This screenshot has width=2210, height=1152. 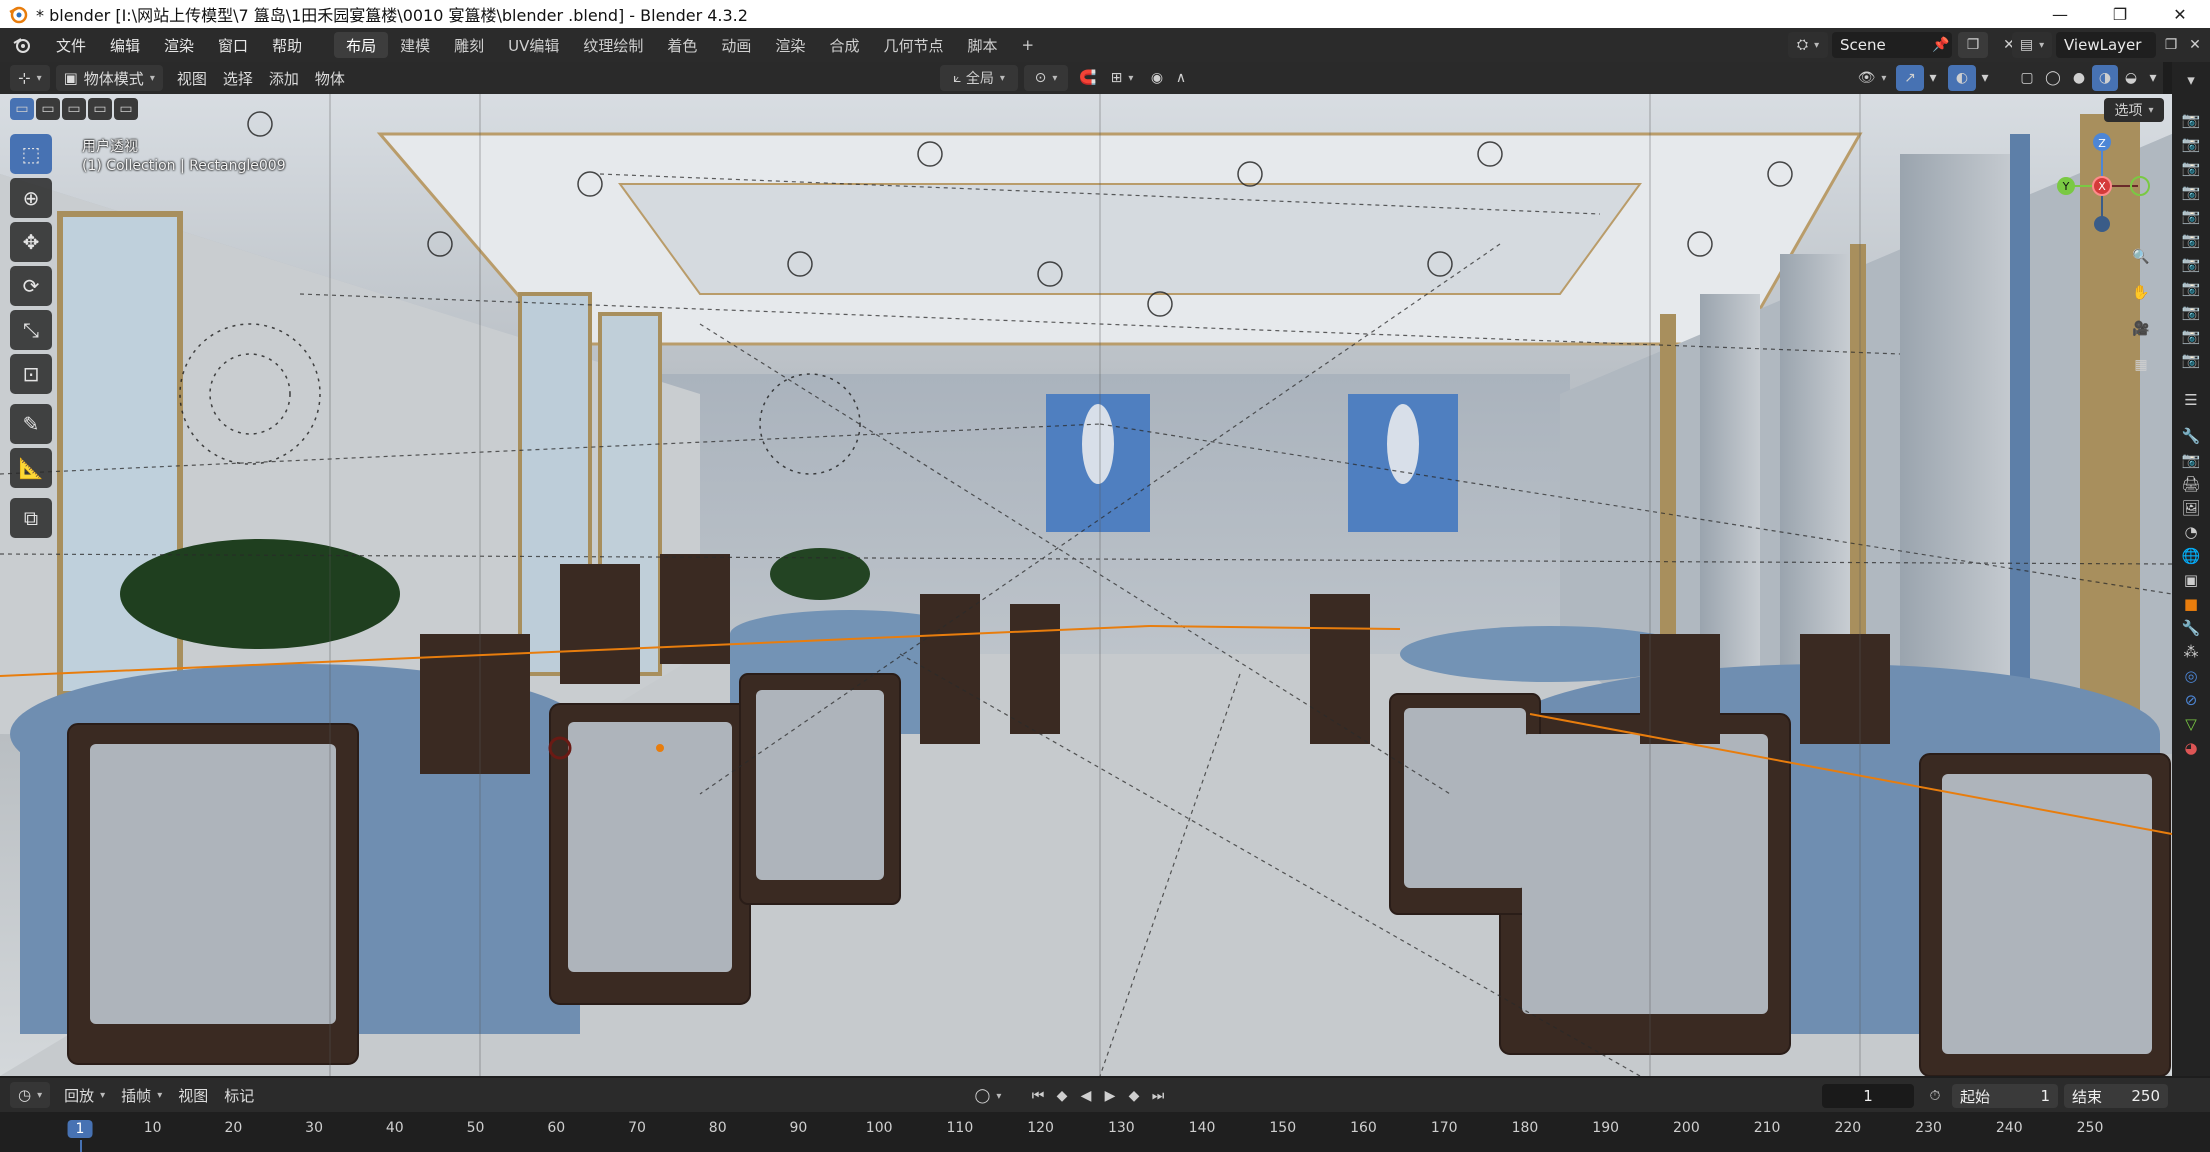 I want to click on material-properties-icon: ◕, so click(x=2191, y=748).